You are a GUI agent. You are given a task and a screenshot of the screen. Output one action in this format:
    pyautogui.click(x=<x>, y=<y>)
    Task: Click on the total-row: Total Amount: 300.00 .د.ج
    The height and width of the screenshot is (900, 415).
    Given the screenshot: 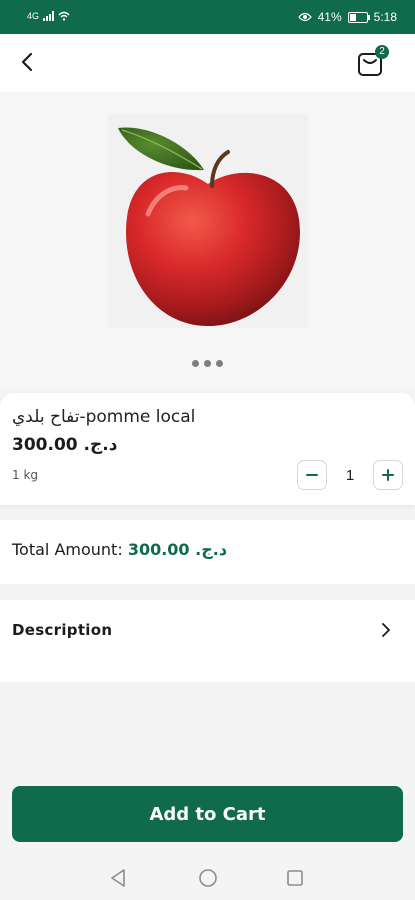 What is the action you would take?
    pyautogui.click(x=207, y=552)
    